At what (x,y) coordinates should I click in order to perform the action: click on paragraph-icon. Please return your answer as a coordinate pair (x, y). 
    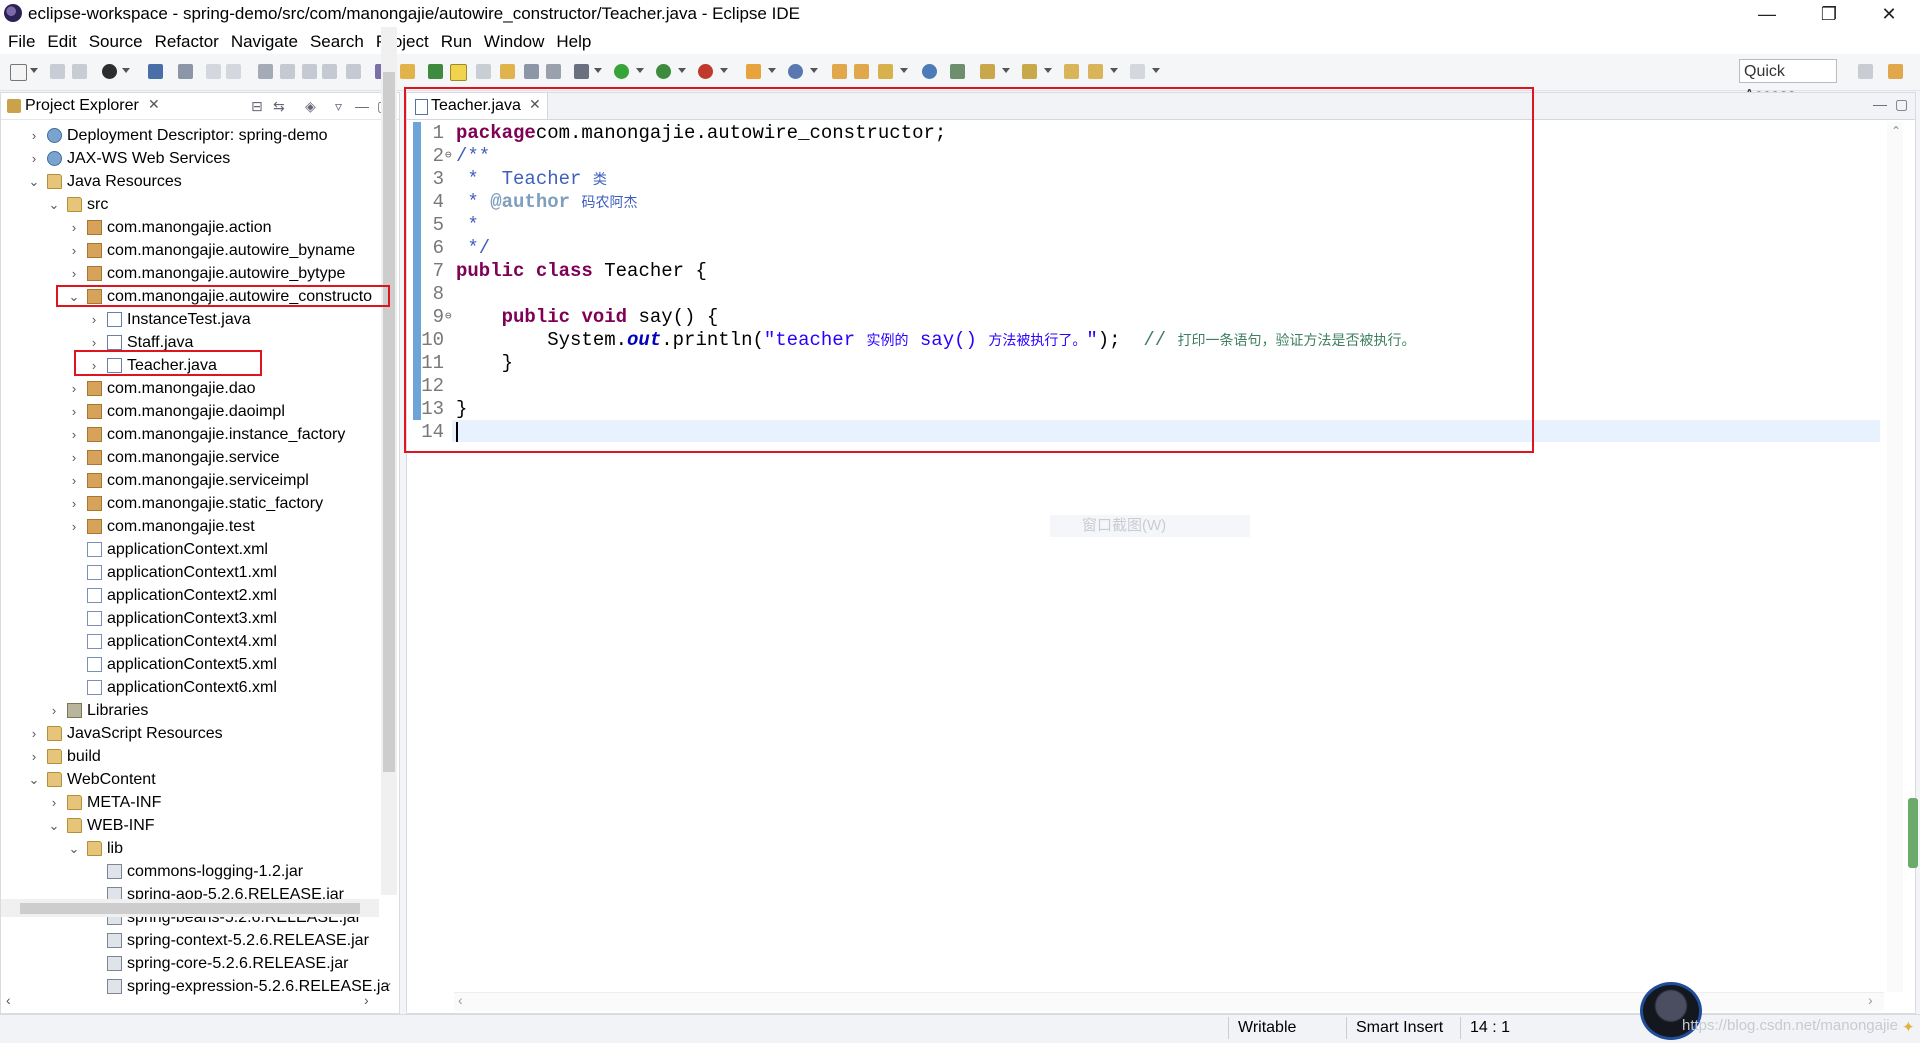
    Looking at the image, I should click on (553, 71).